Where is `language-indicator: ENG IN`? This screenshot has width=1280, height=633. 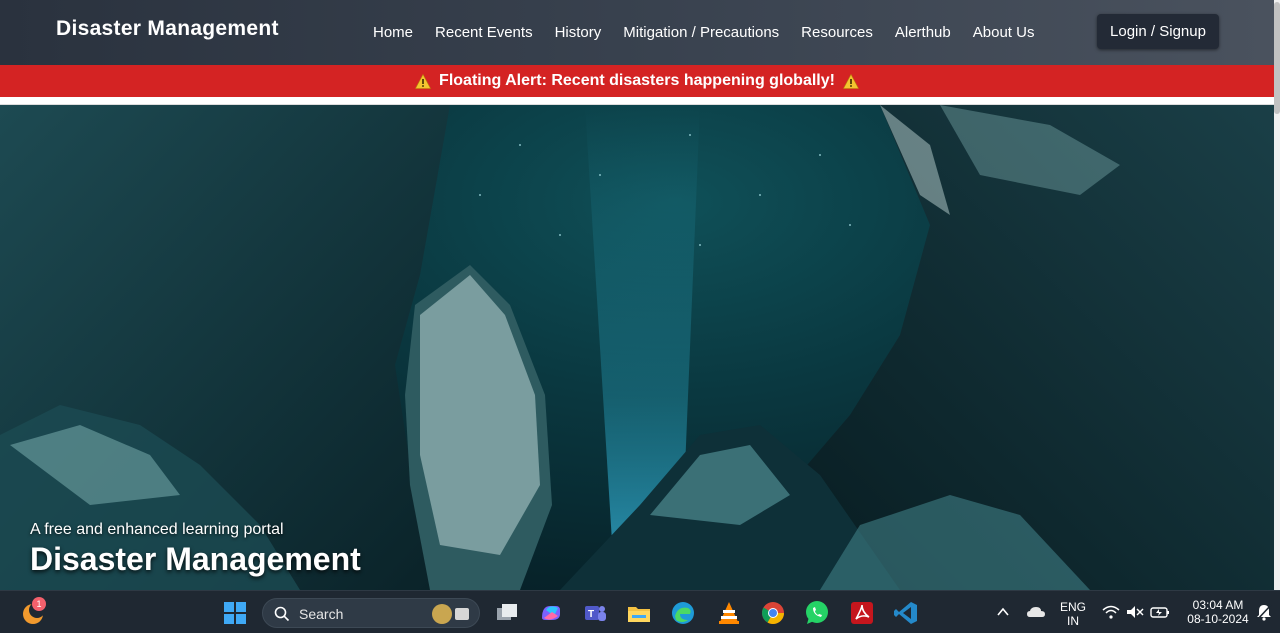
language-indicator: ENG IN is located at coordinates (1073, 614).